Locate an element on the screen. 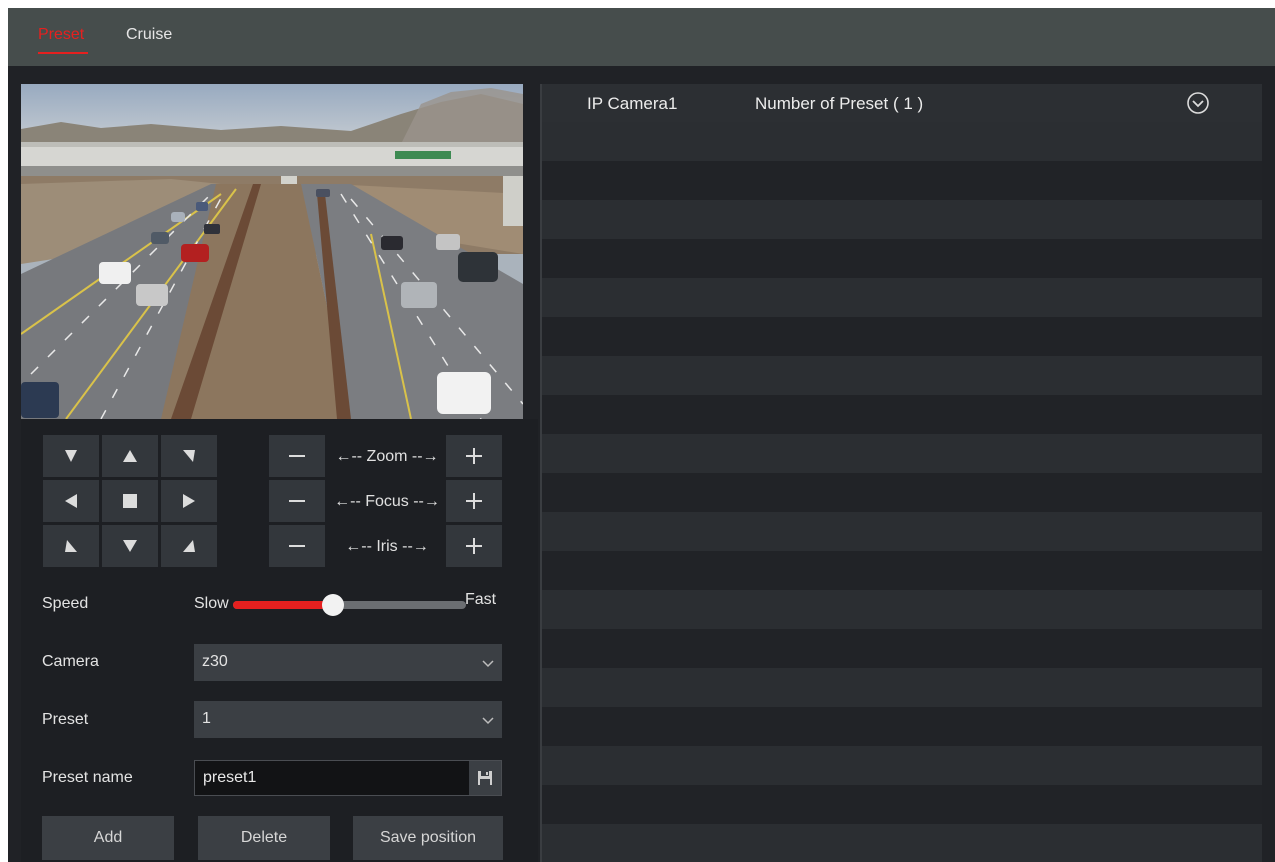  list-preset-count: Number of Preset ( 1 ) is located at coordinates (839, 103).